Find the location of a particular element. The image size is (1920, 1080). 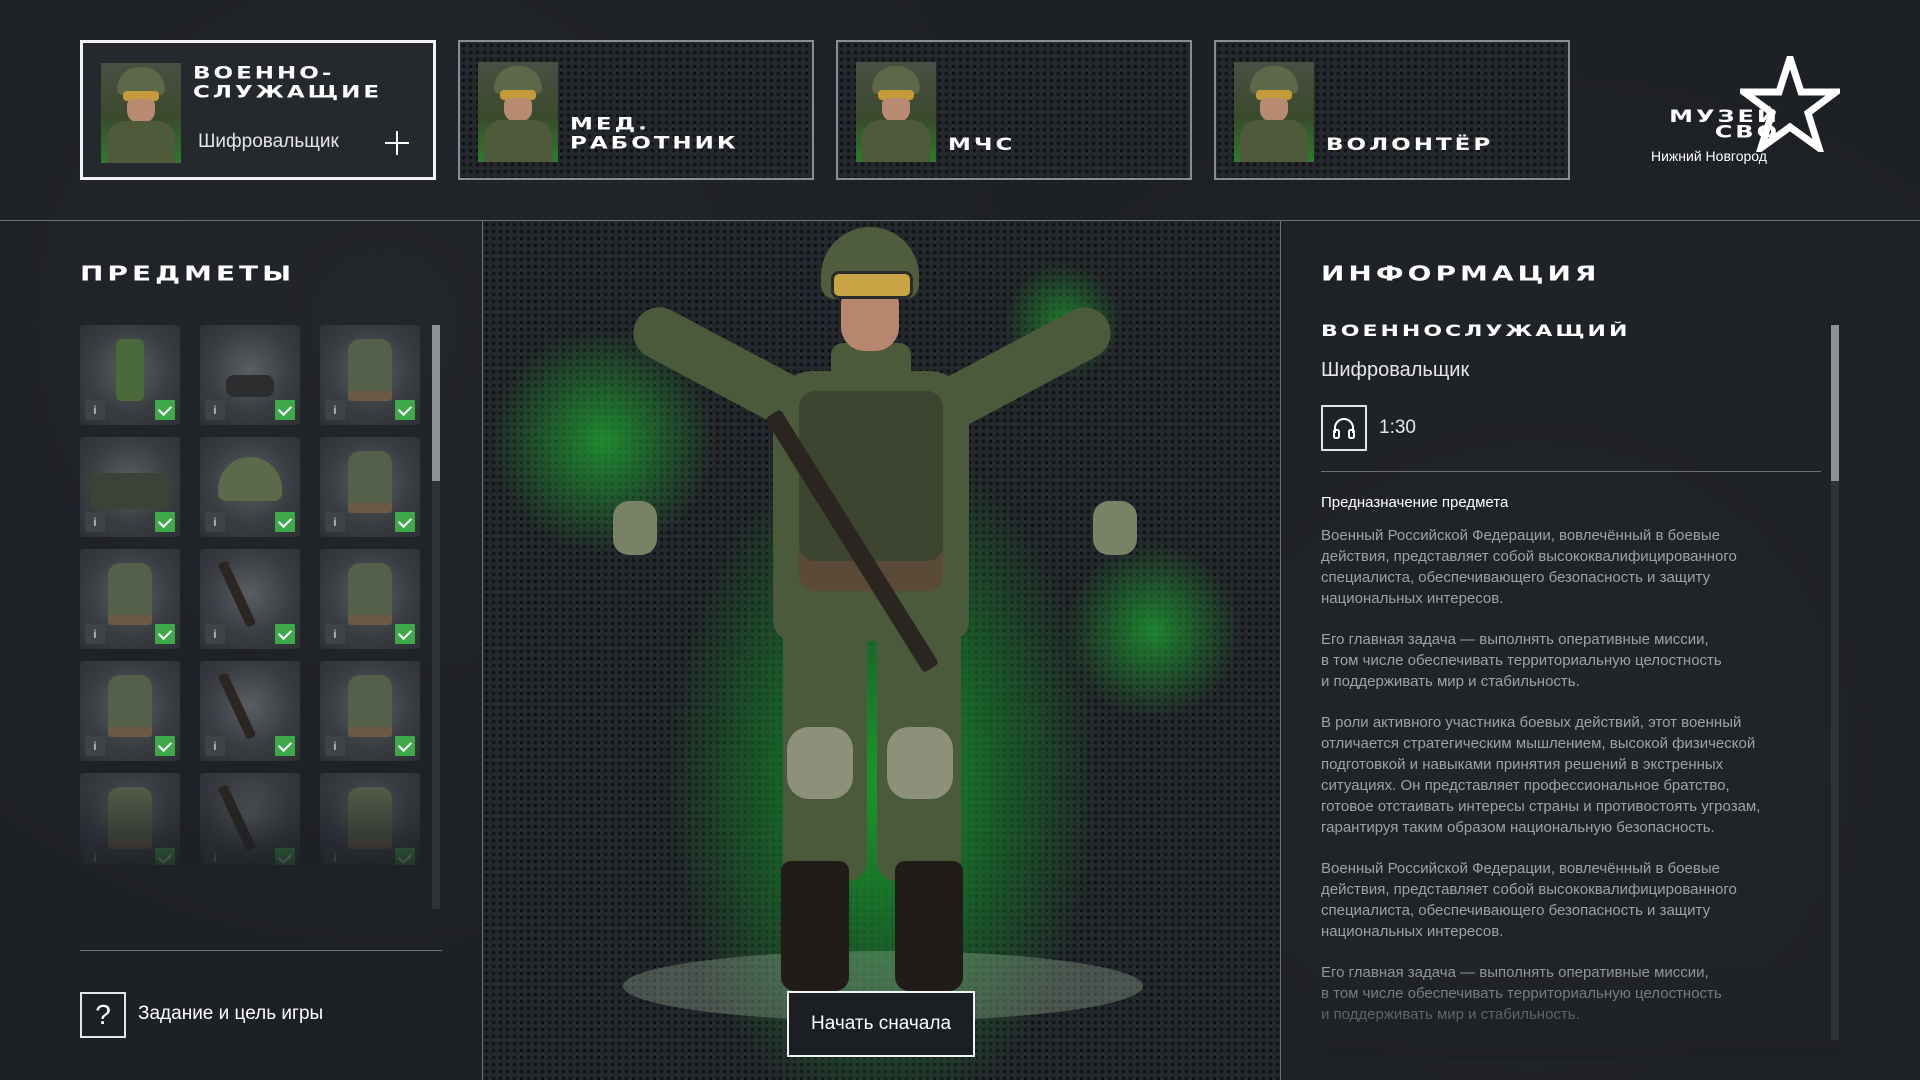

plus-icon is located at coordinates (397, 143).